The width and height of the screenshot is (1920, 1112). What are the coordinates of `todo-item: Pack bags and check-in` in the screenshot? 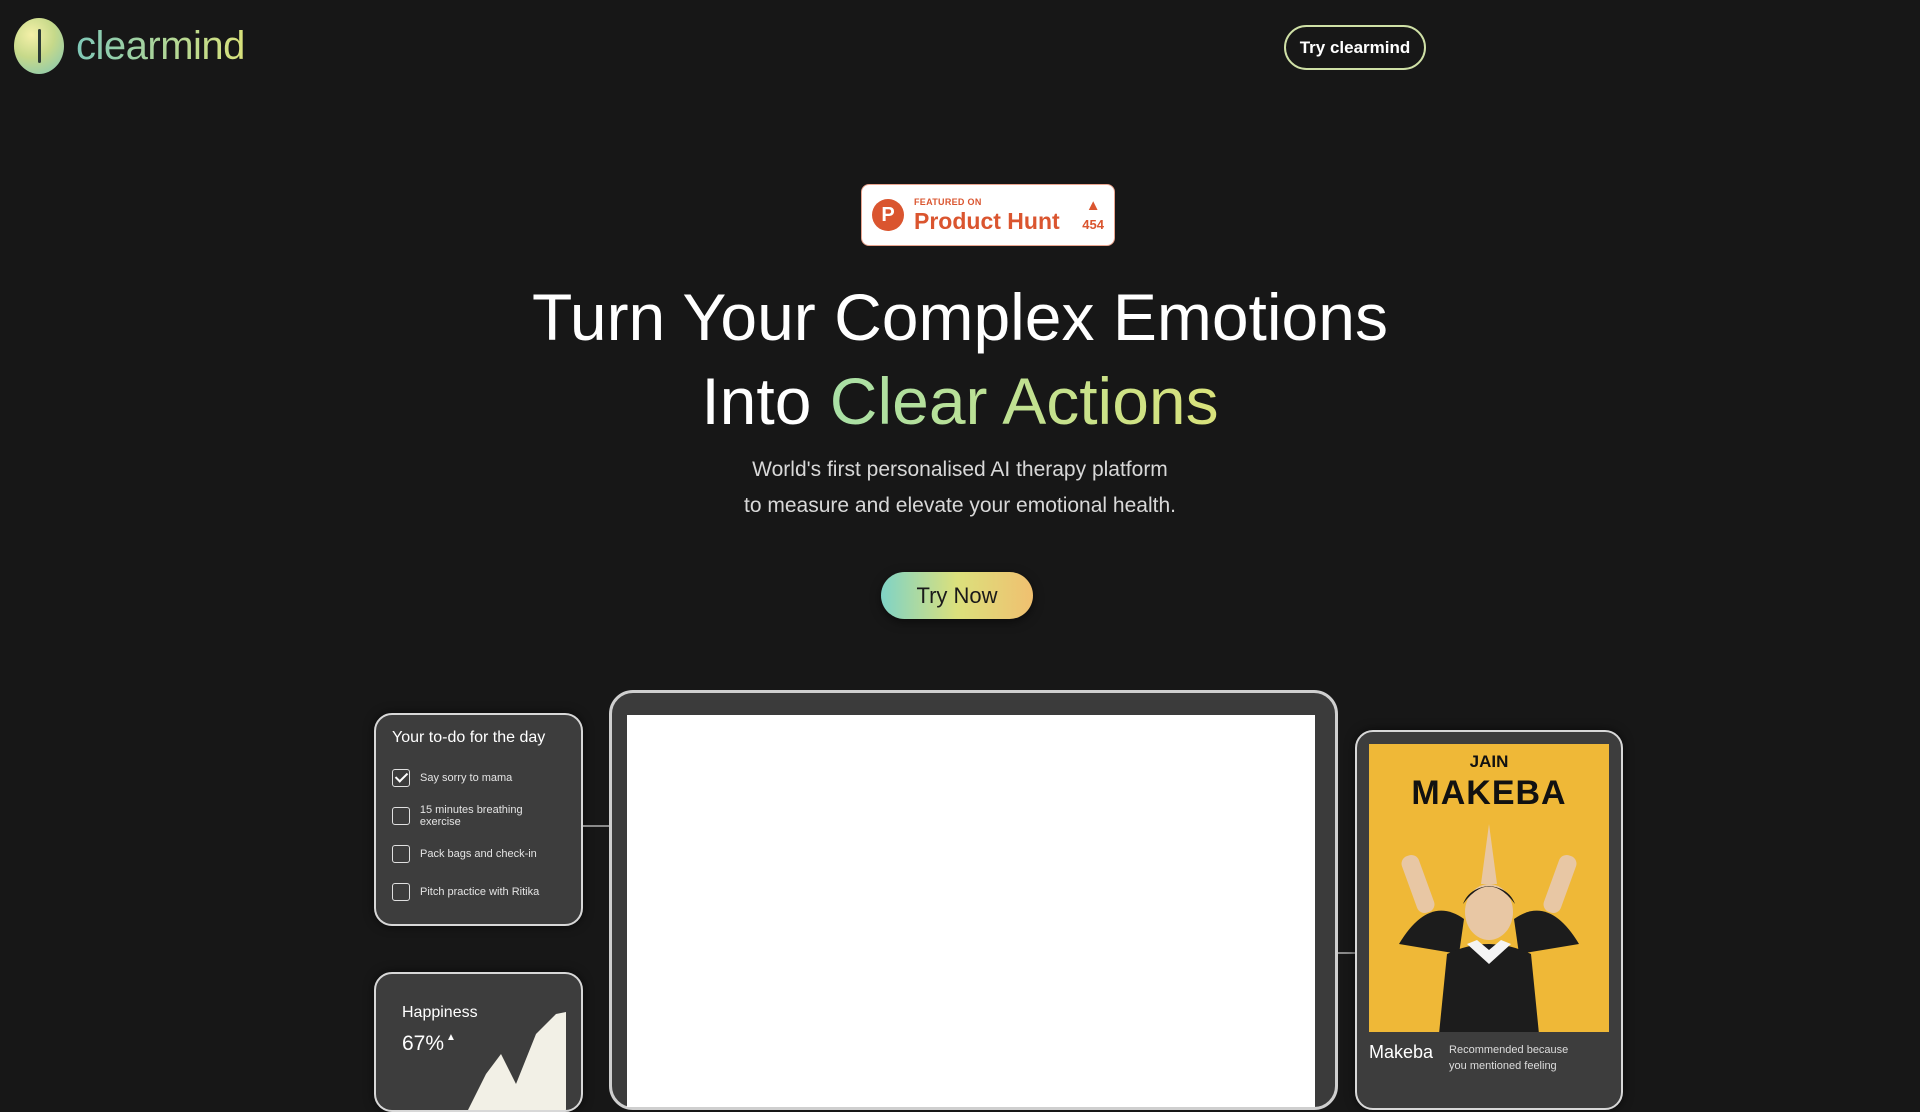 It's located at (478, 854).